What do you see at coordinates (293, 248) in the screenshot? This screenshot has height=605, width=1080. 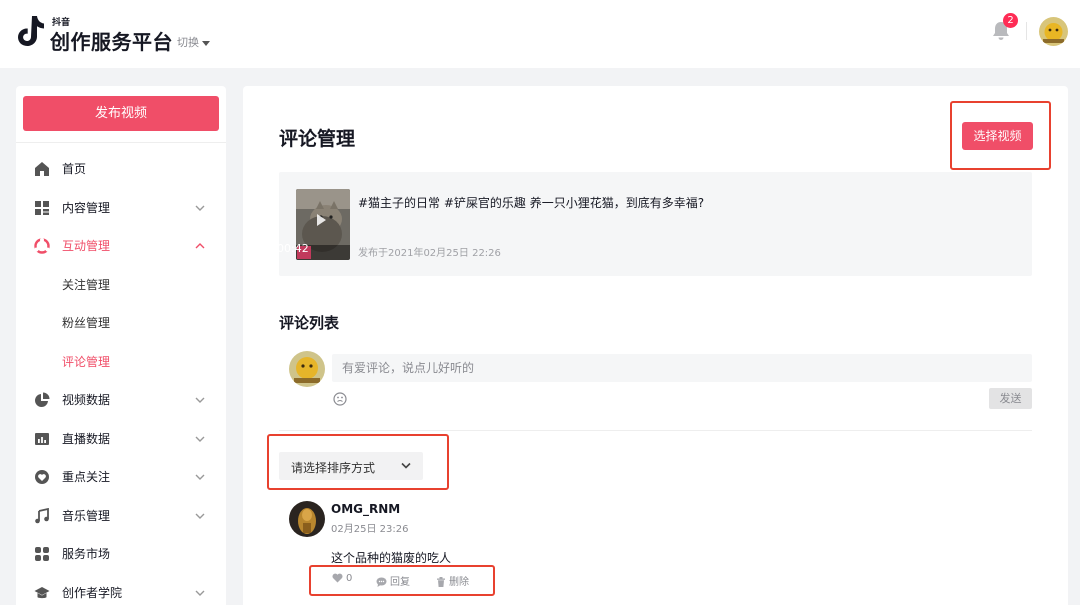 I see `video-duration: 00:42` at bounding box center [293, 248].